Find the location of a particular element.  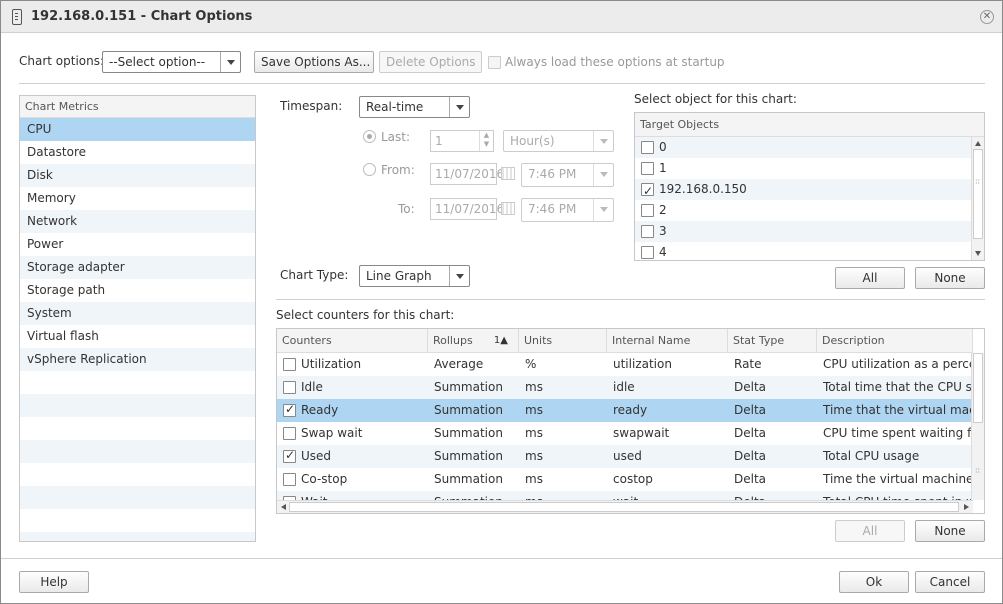

targets-scrollbar: ·· ·· is located at coordinates (977, 198).